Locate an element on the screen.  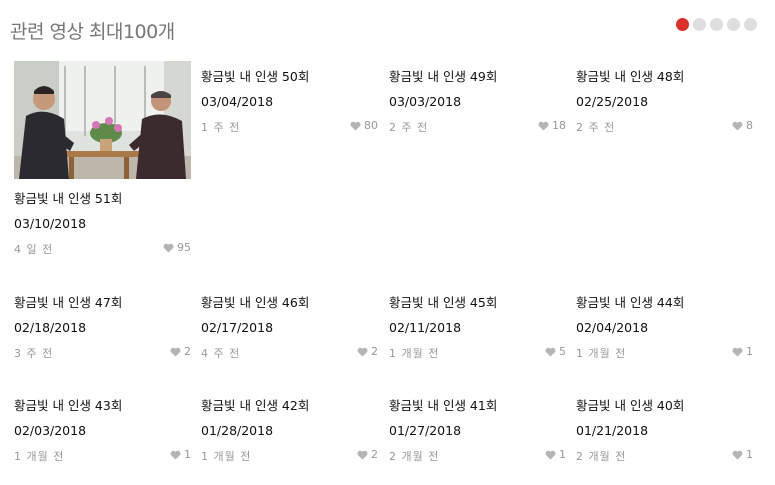
video-meta: 1 개월 전 2 is located at coordinates (289, 455).